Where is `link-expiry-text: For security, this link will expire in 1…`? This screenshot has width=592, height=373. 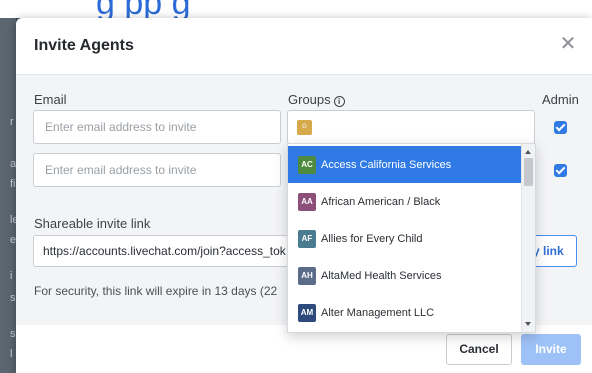 link-expiry-text: For security, this link will expire in 1… is located at coordinates (156, 291).